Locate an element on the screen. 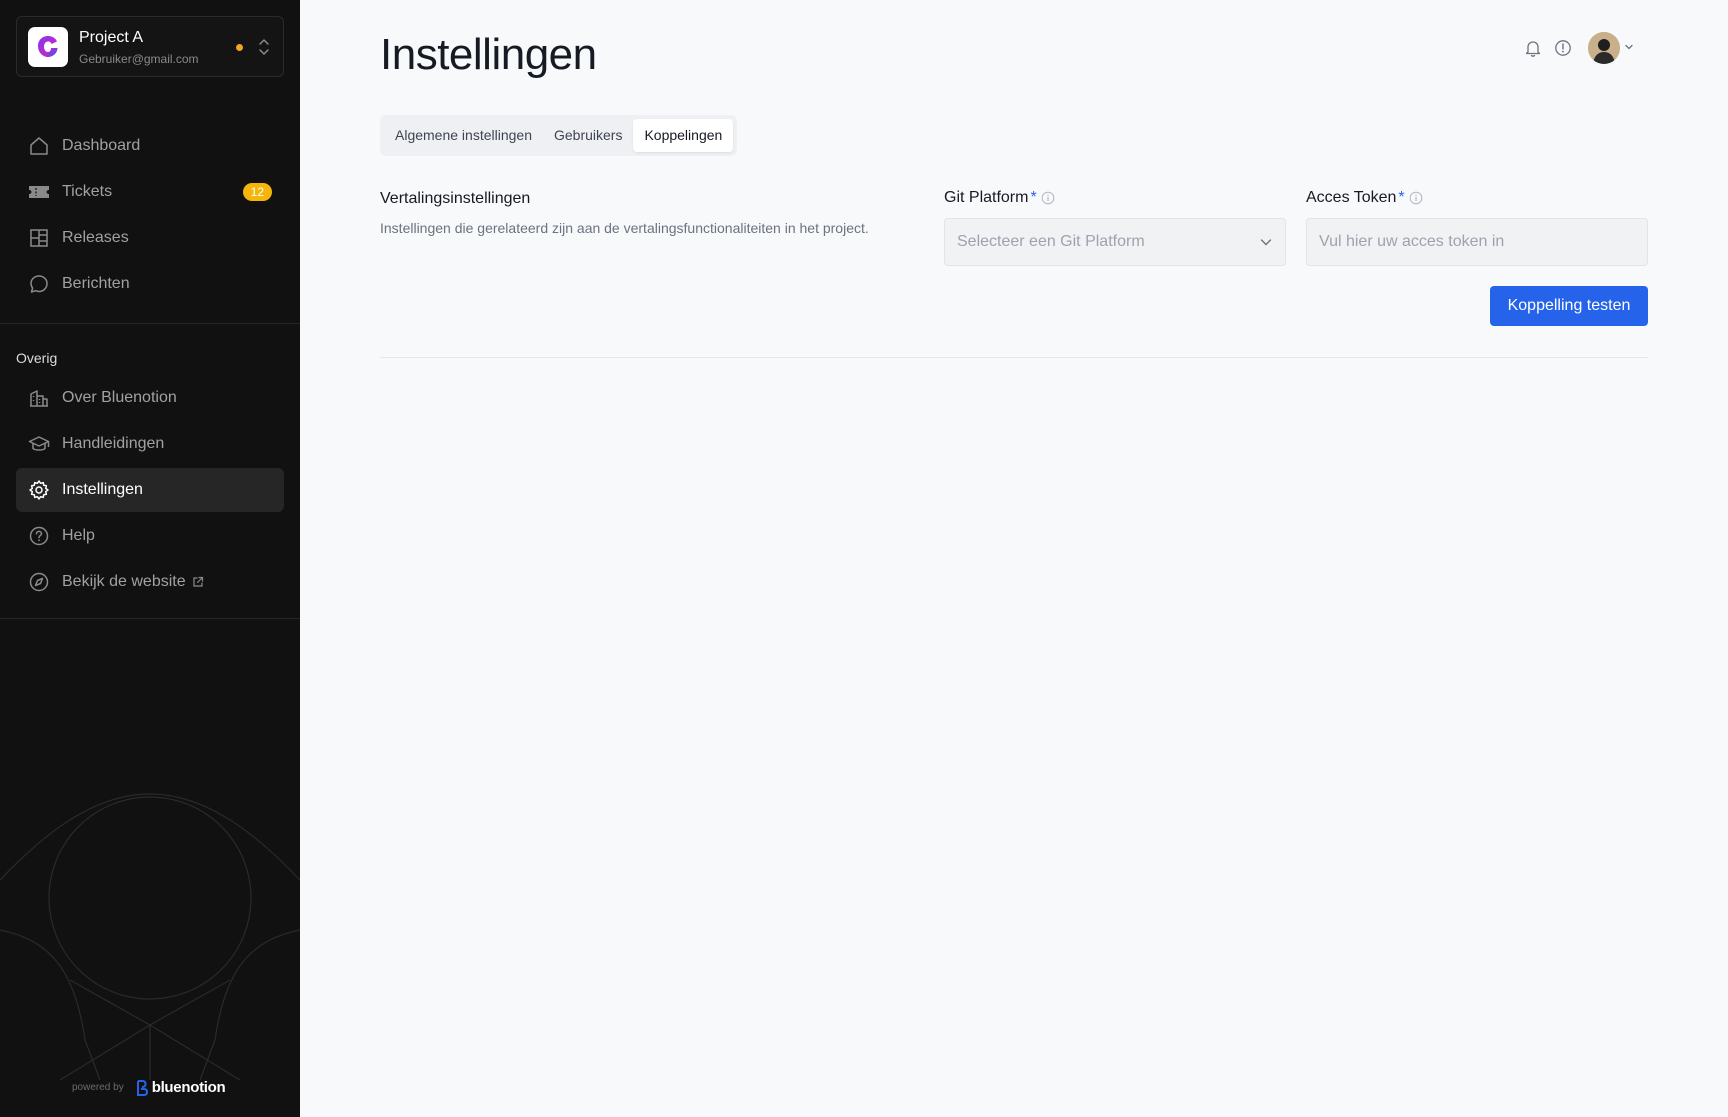 The width and height of the screenshot is (1728, 1117). external-link-icon is located at coordinates (198, 582).